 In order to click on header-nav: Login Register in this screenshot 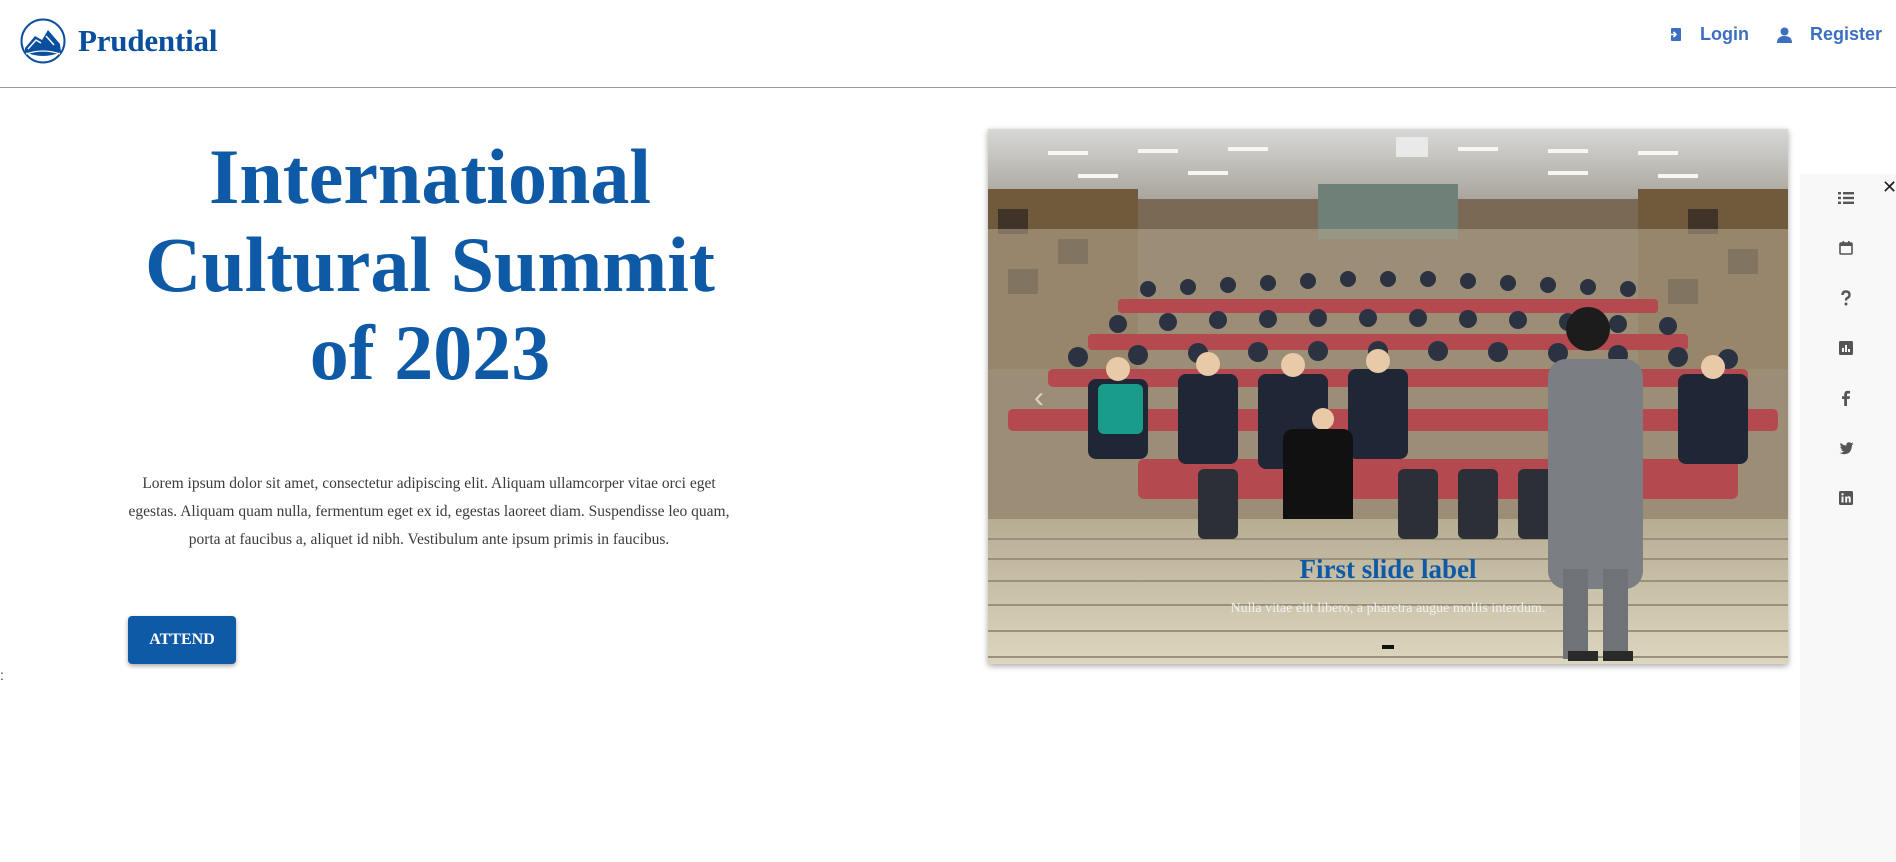, I will do `click(1764, 34)`.